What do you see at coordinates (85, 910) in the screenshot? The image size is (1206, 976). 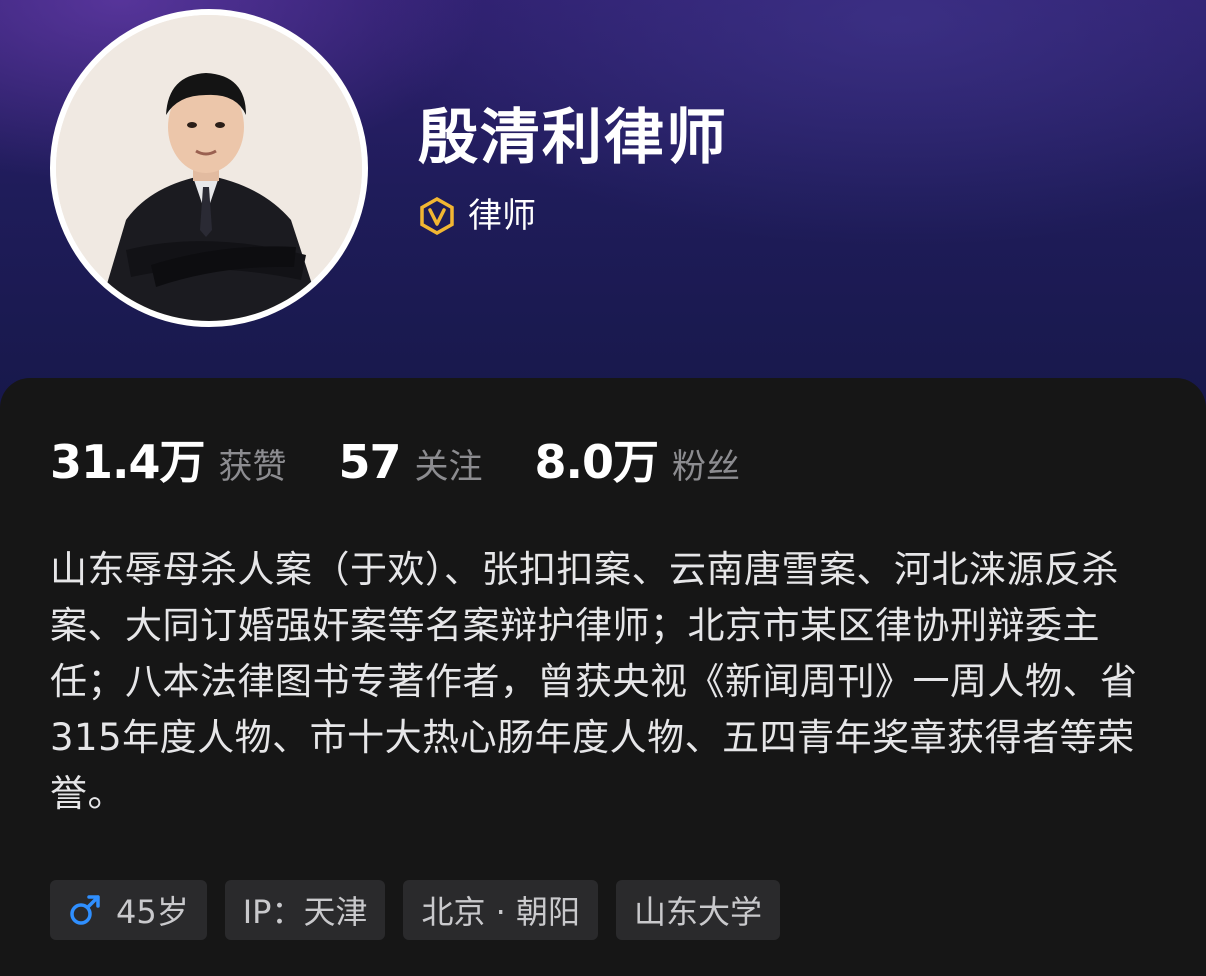 I see `male-icon` at bounding box center [85, 910].